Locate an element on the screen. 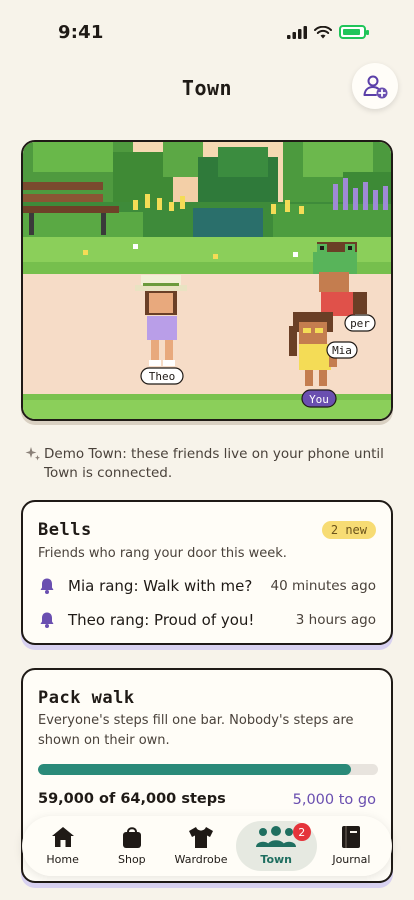  bell-time: 3 hours ago is located at coordinates (335, 620).